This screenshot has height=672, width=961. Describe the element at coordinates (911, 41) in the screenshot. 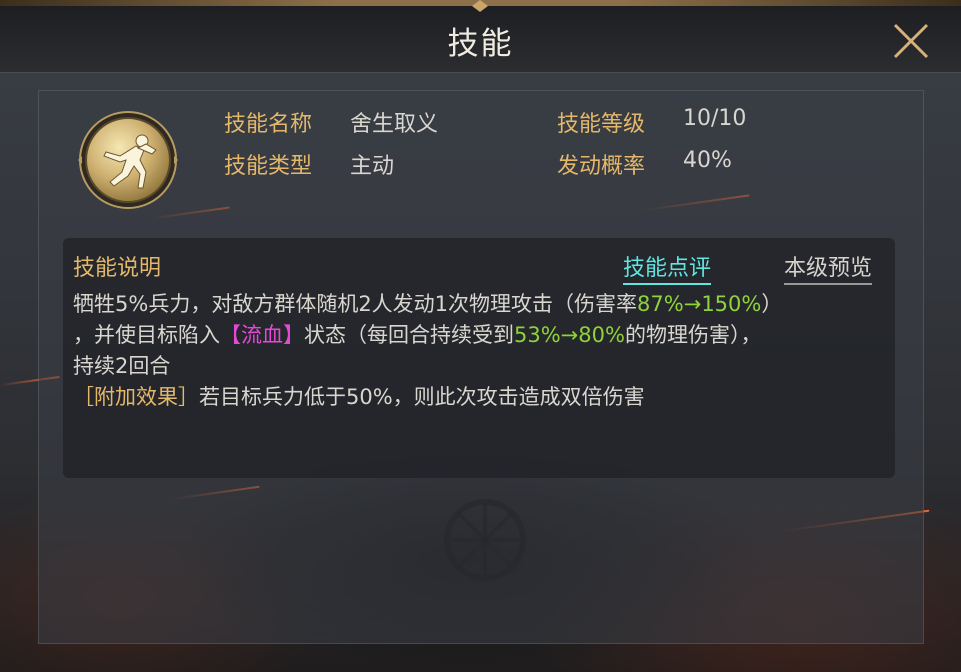

I see `close-icon` at that location.